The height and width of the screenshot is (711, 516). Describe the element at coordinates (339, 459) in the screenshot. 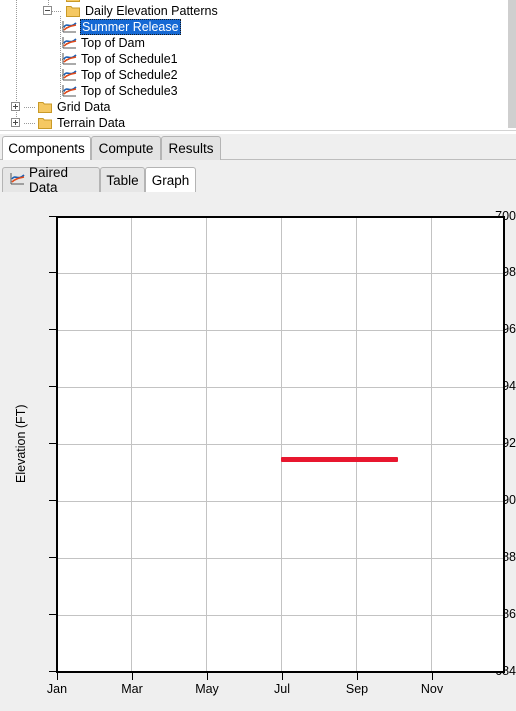

I see `series-line-summer-release` at that location.